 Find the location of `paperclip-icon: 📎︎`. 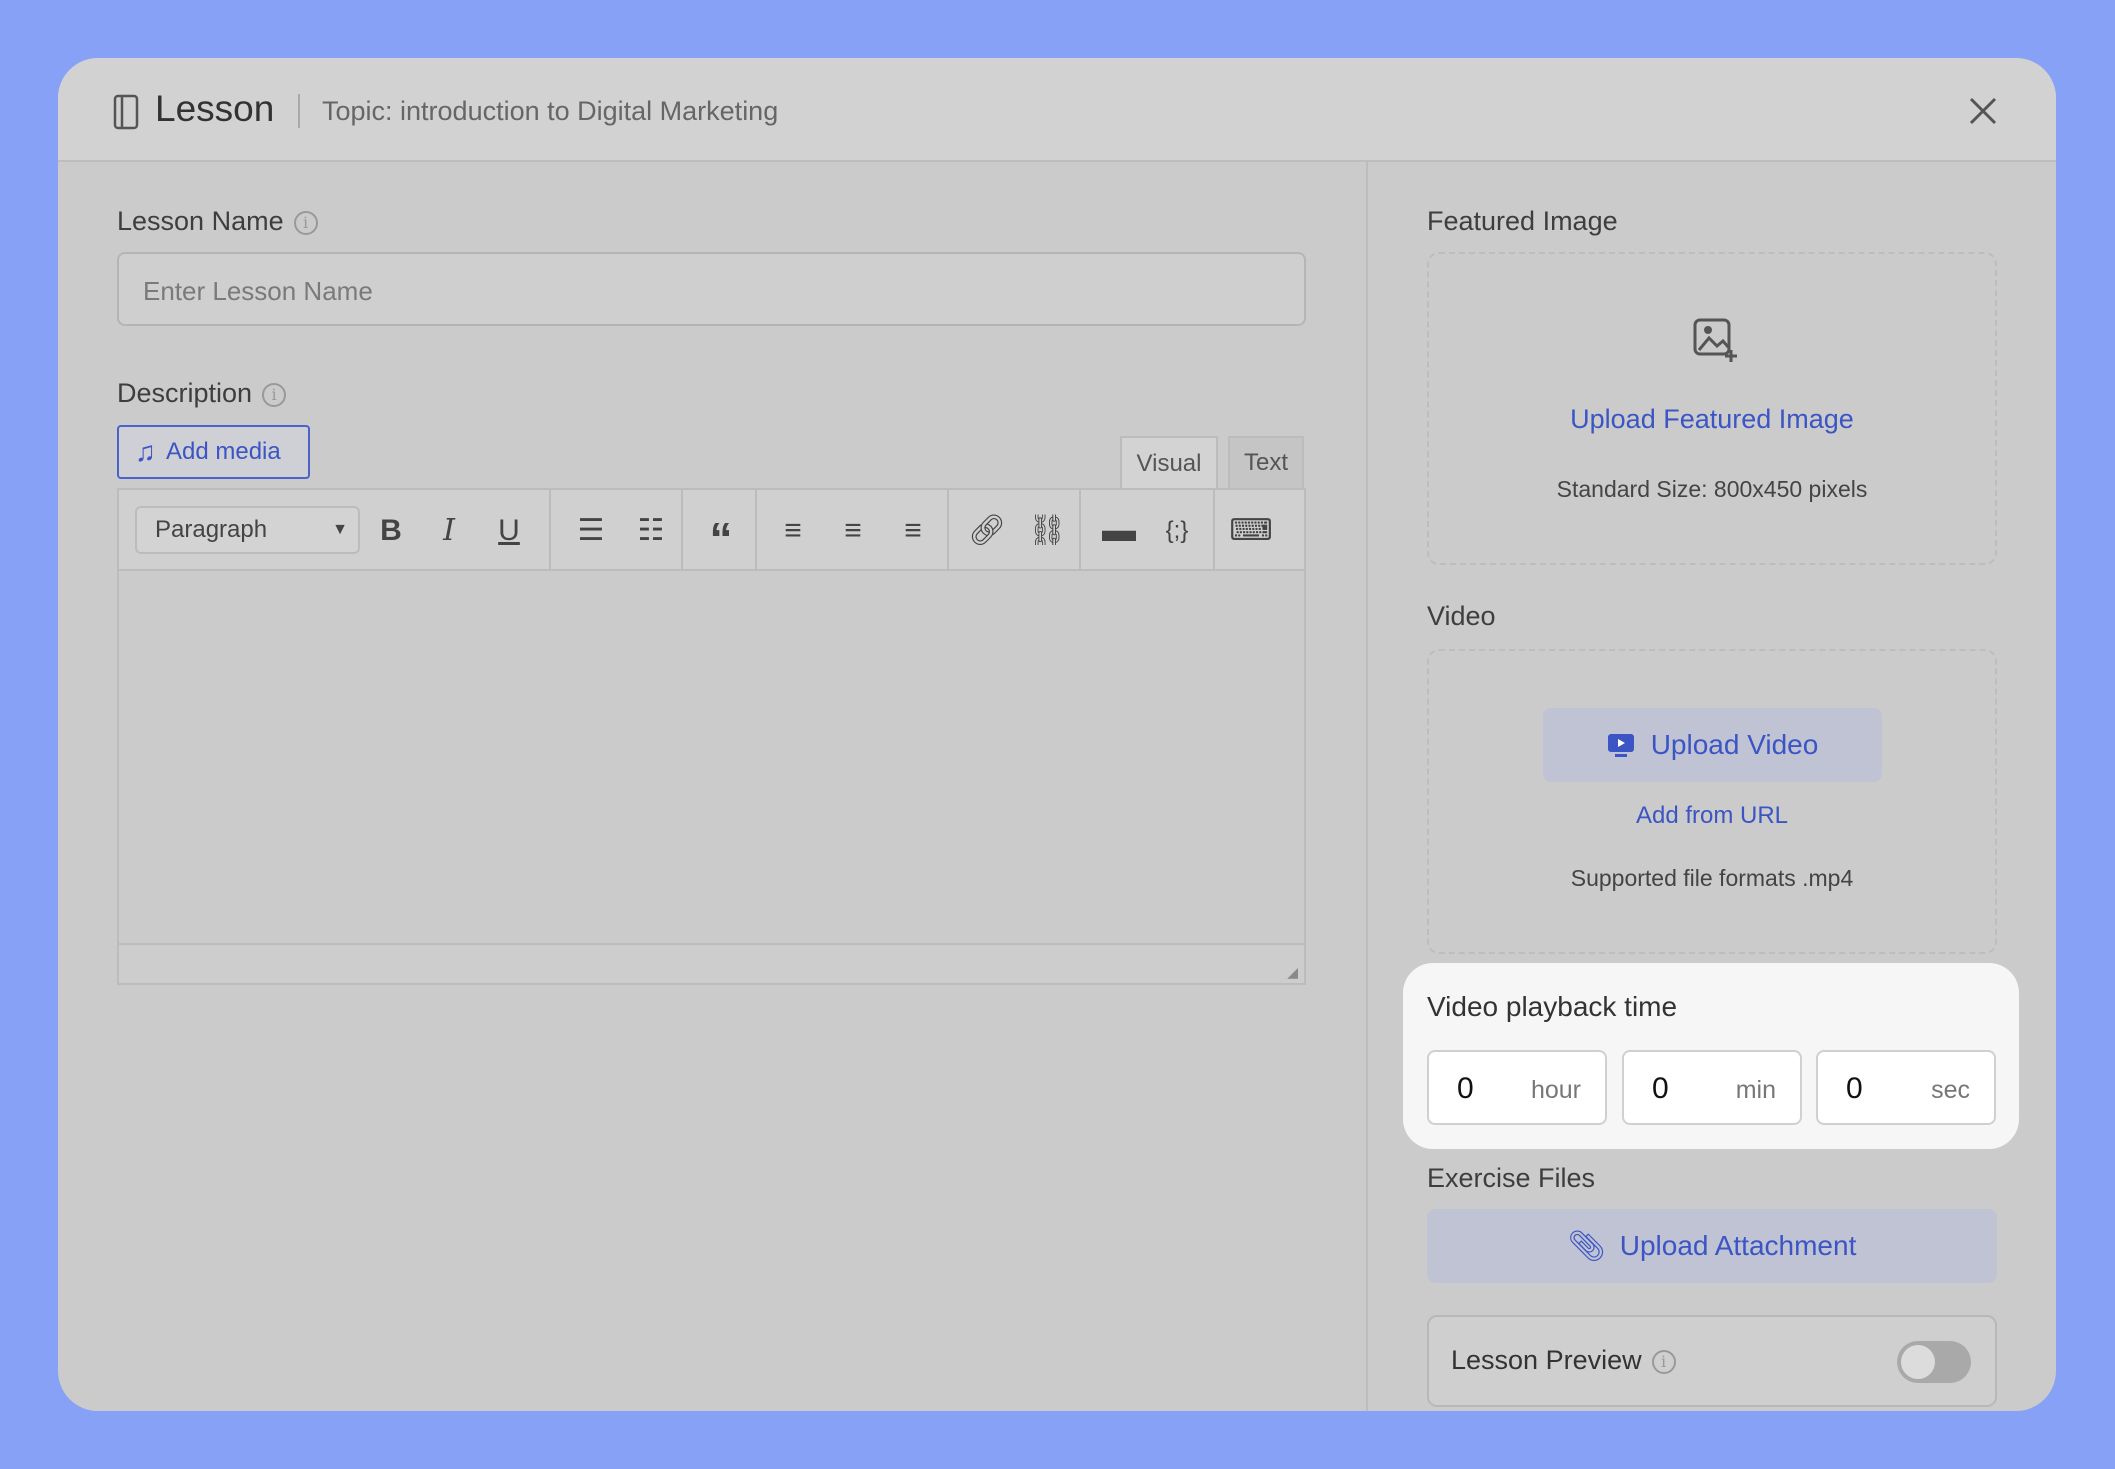

paperclip-icon: 📎︎ is located at coordinates (1586, 1246).